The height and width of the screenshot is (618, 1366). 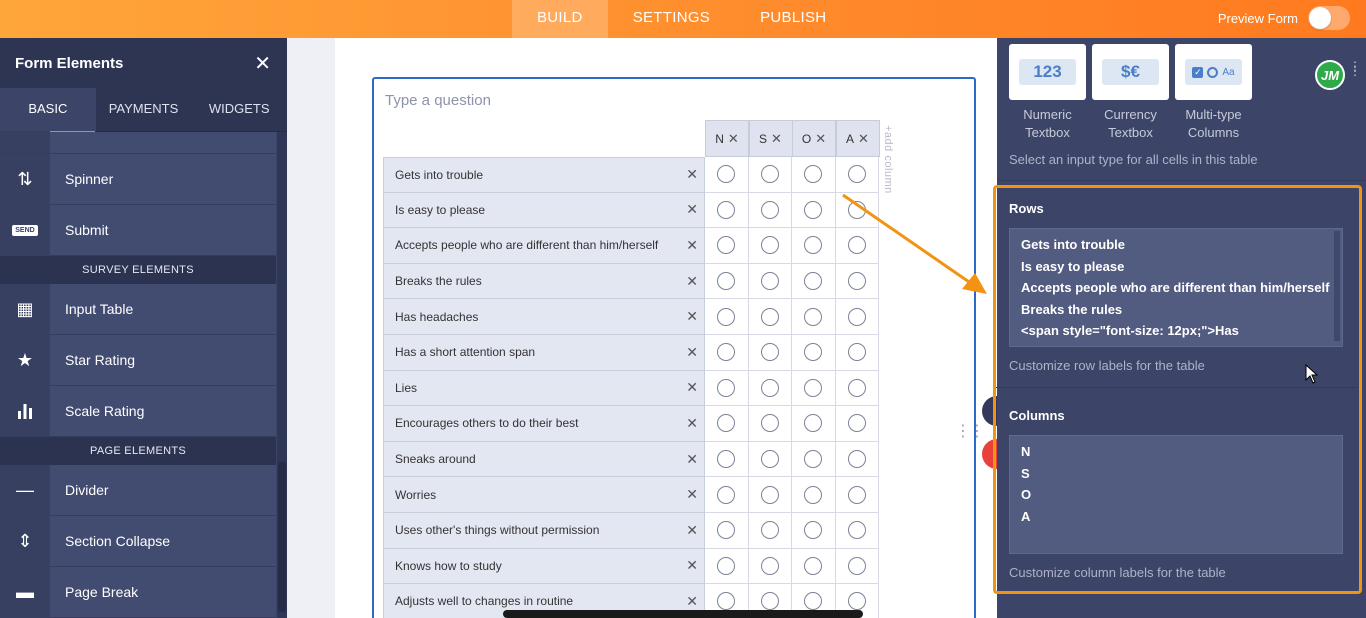 What do you see at coordinates (138, 179) in the screenshot?
I see `sidebar-item-spinner: ⇅ Spinner` at bounding box center [138, 179].